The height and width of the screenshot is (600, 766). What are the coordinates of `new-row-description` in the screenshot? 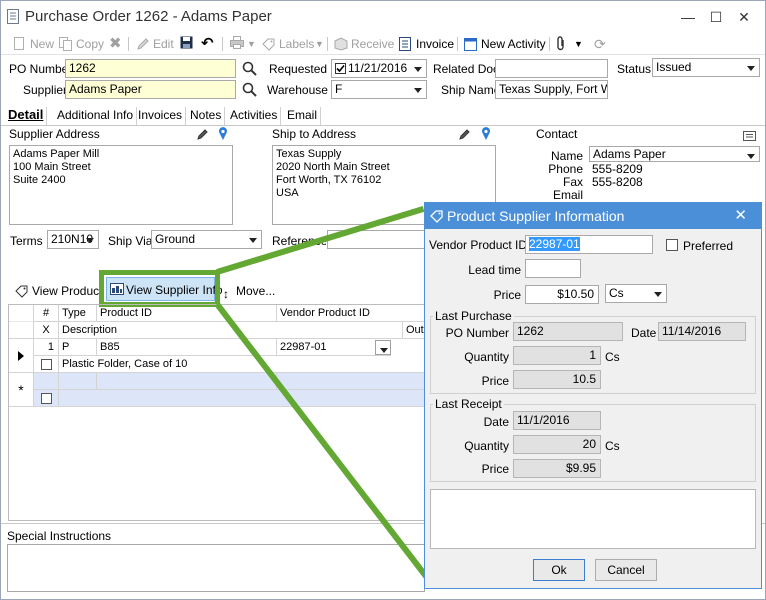 It's located at (243, 398).